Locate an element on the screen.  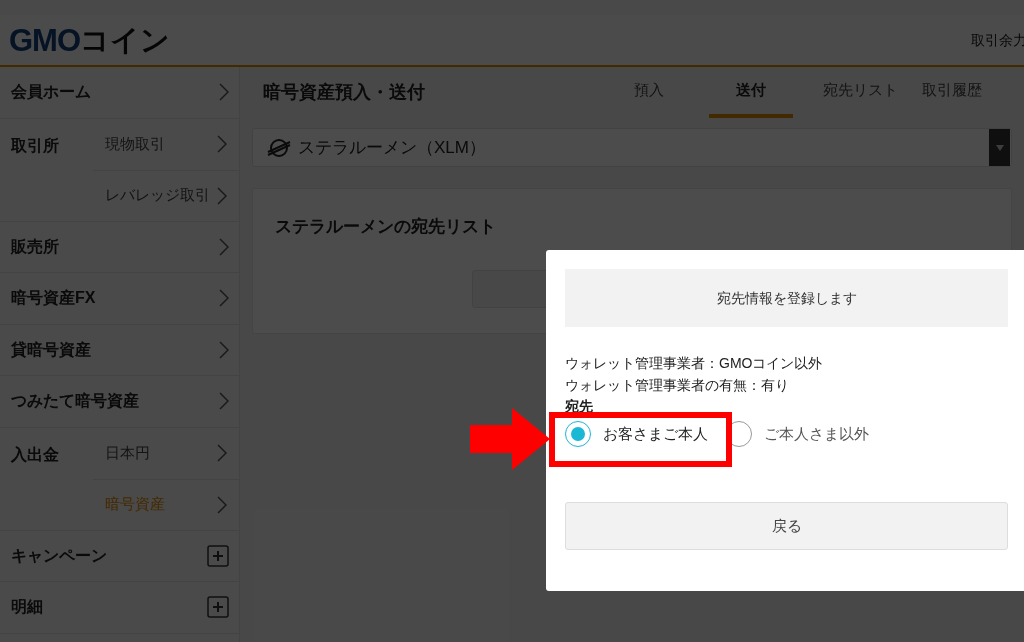
logo-text: GMO is located at coordinates (45, 40).